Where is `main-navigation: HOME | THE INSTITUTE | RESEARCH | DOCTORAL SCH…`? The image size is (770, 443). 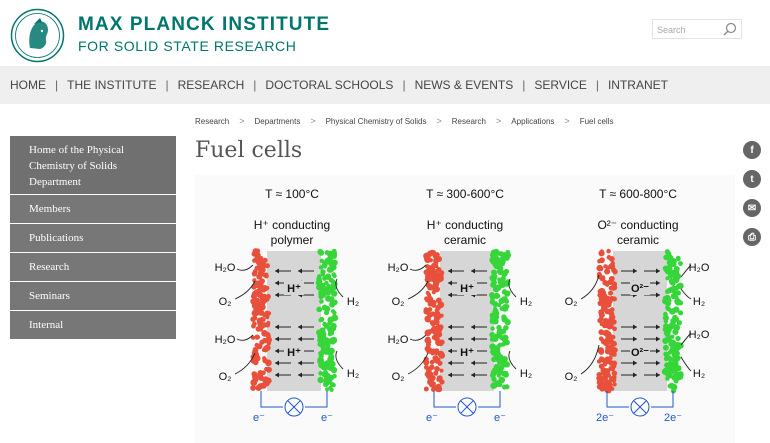 main-navigation: HOME | THE INSTITUTE | RESEARCH | DOCTORAL SCH… is located at coordinates (385, 85).